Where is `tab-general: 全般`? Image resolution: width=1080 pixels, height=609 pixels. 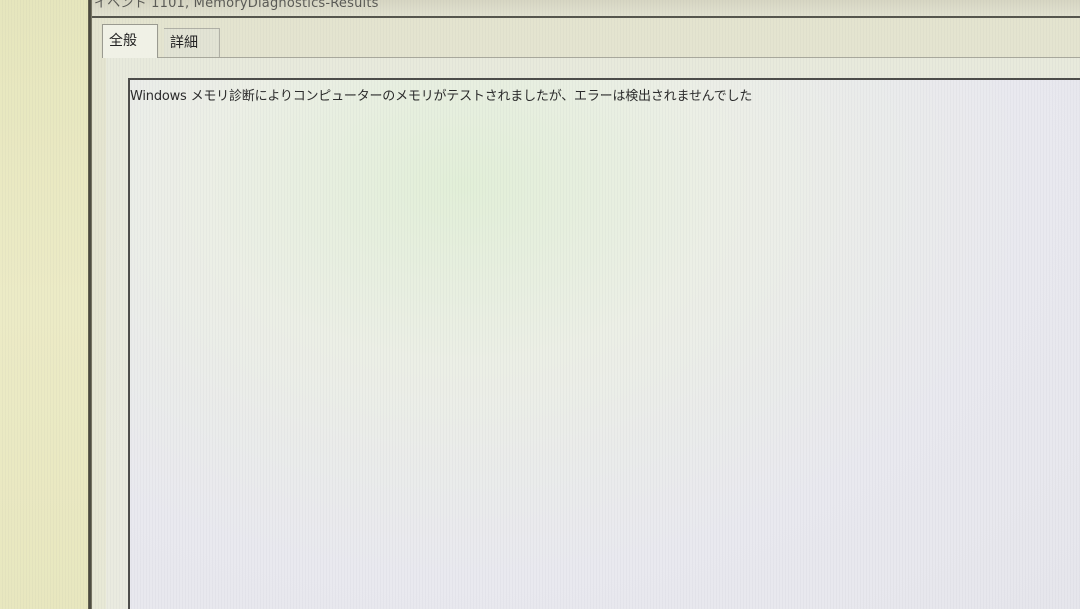
tab-general: 全般 is located at coordinates (130, 41).